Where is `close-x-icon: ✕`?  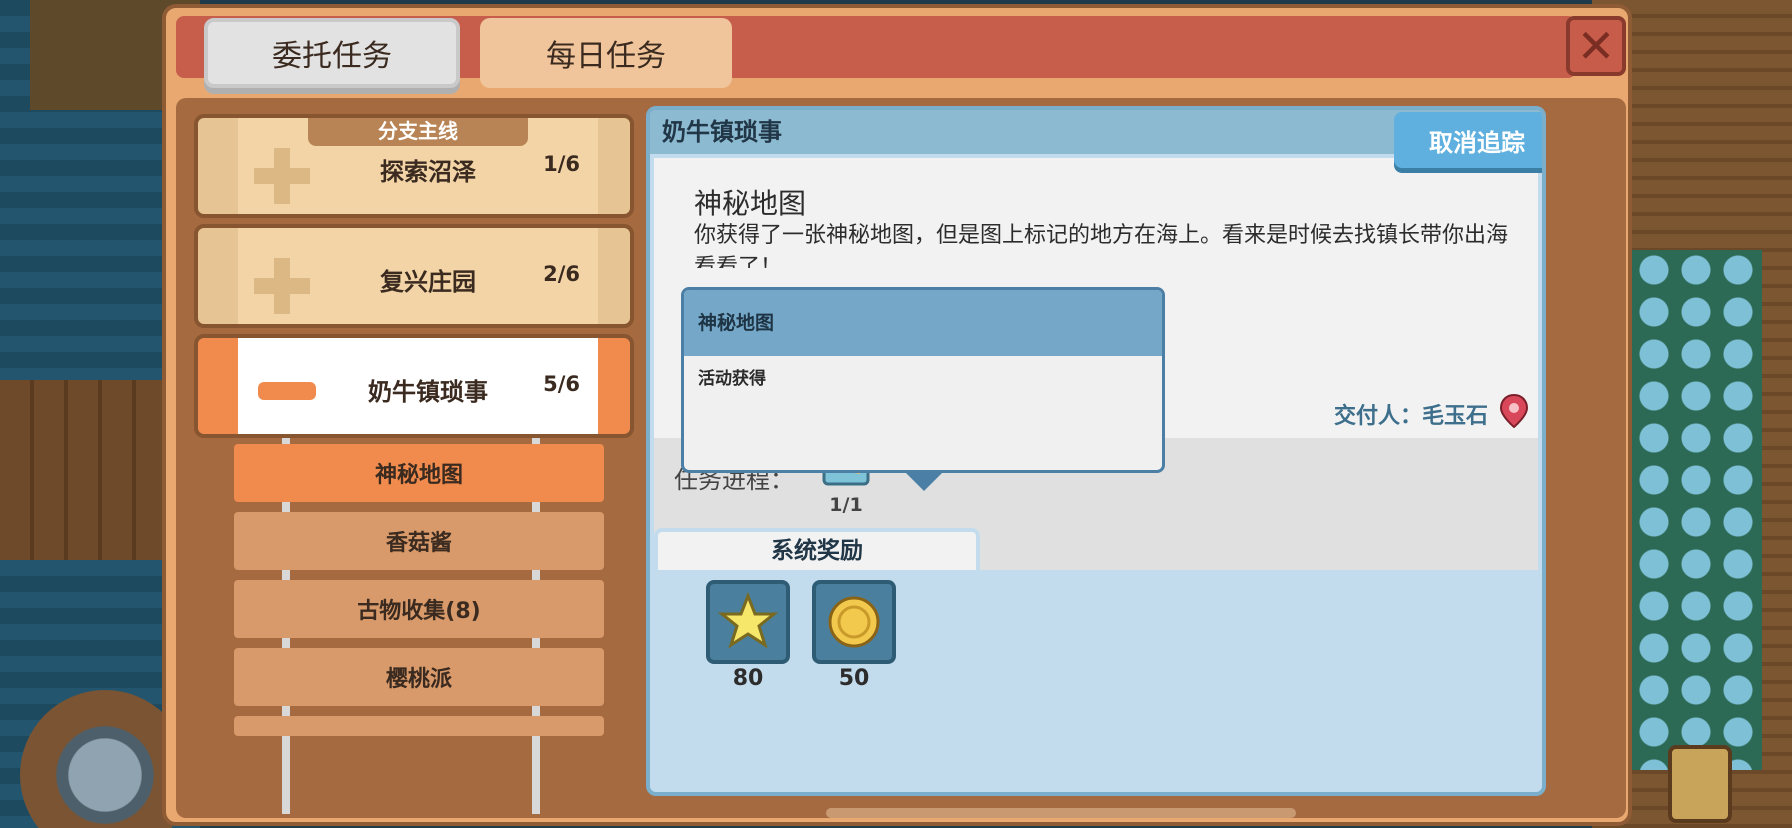
close-x-icon: ✕ is located at coordinates (1596, 46).